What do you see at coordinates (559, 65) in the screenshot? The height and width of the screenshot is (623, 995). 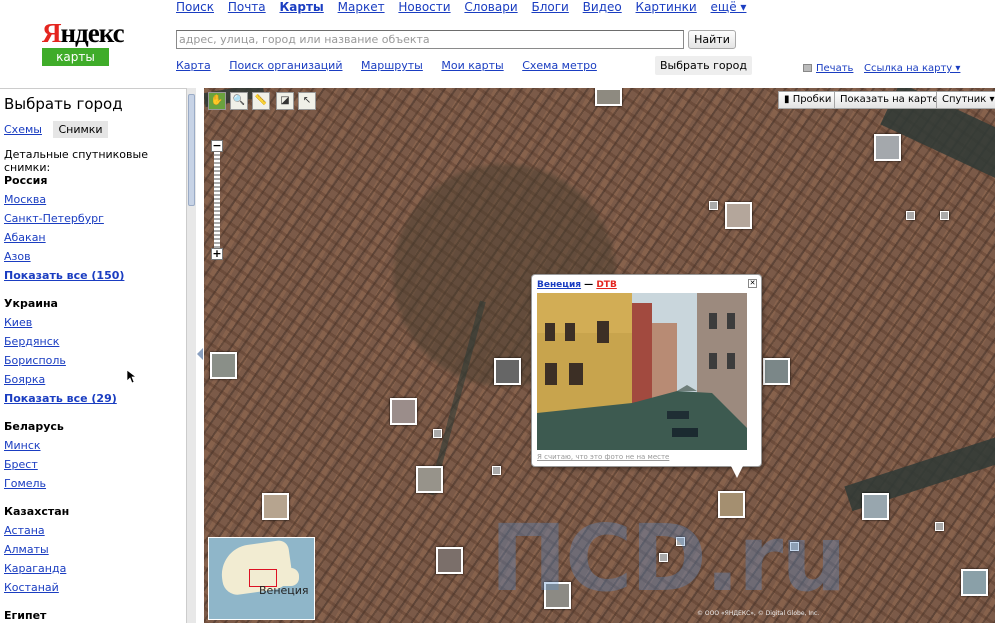 I see `subnav-metro: Схема метро` at bounding box center [559, 65].